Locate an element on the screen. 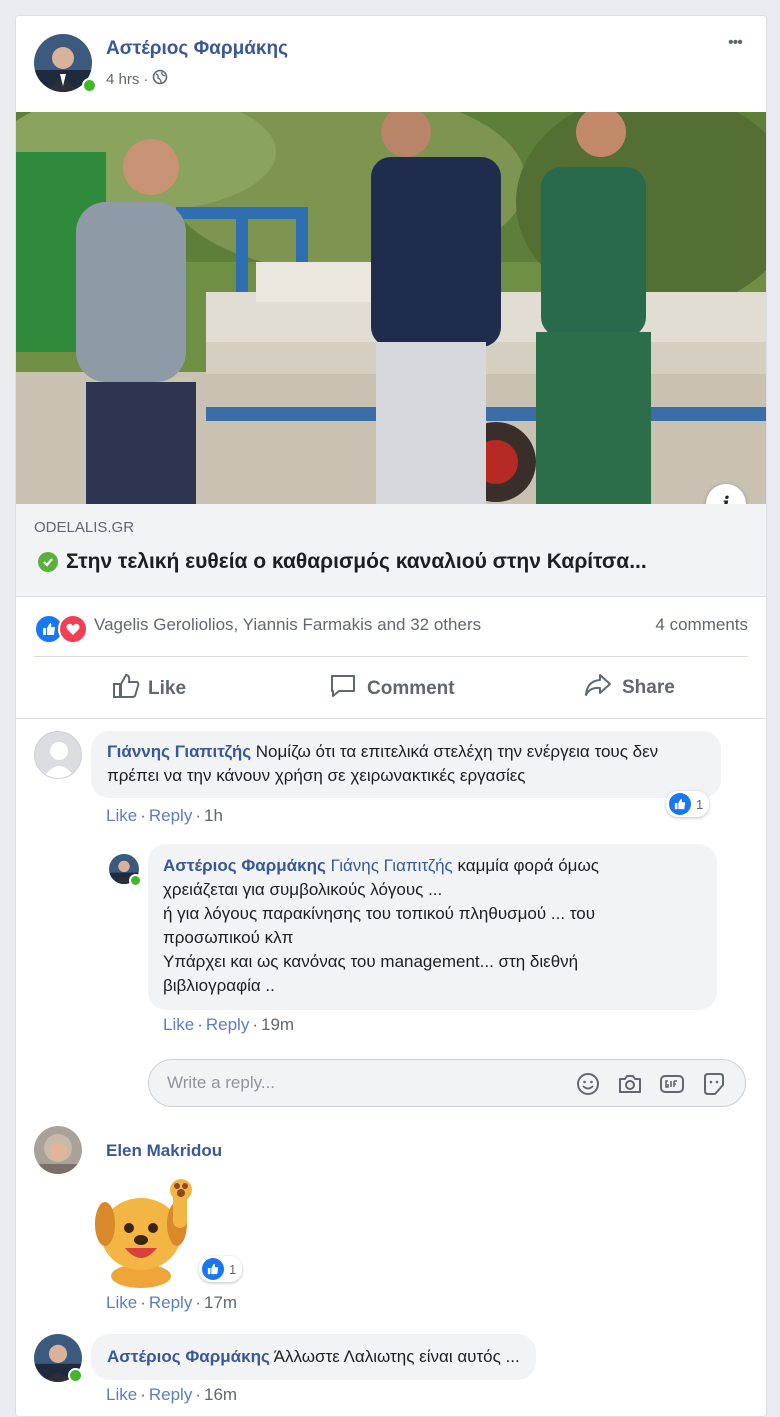  comment-time: 1h is located at coordinates (213, 815).